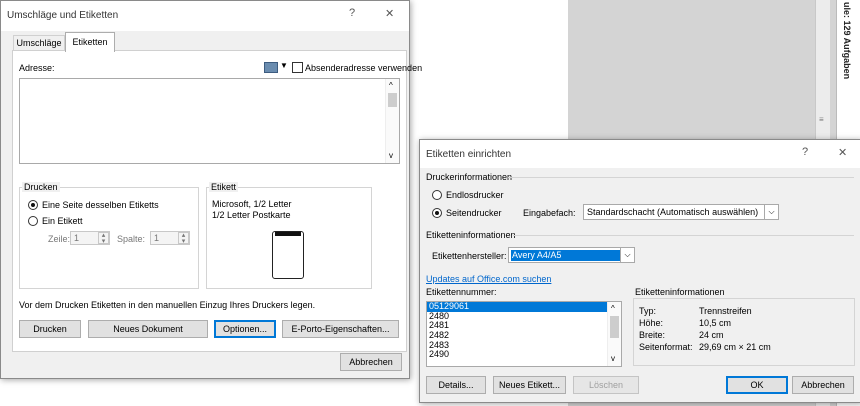 Image resolution: width=860 pixels, height=406 pixels. What do you see at coordinates (771, 212) in the screenshot?
I see `tray-dropdown-icon: ⌵` at bounding box center [771, 212].